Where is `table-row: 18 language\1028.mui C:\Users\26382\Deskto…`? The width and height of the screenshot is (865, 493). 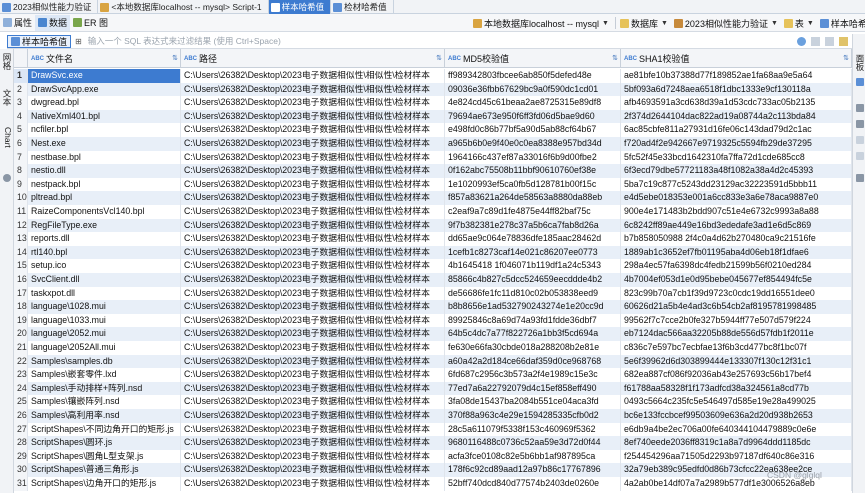
table-row: 18 language\1028.mui C:\Users\26382\Deskto… is located at coordinates (433, 307).